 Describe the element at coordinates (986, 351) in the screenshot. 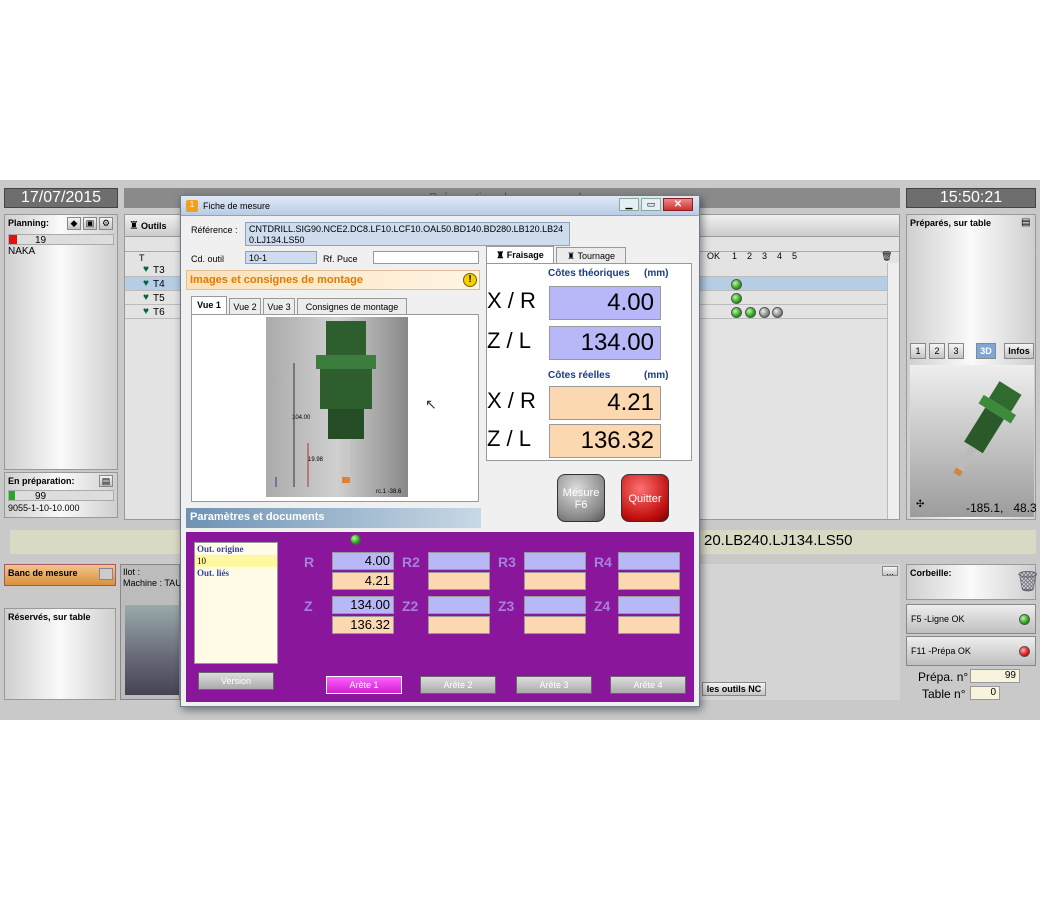

I see `view-3d-button: 3D` at that location.